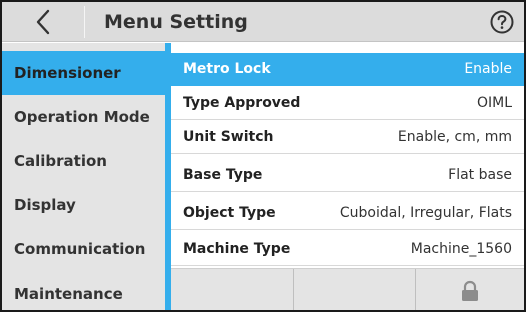 Image resolution: width=526 pixels, height=312 pixels. I want to click on softkey-1-button, so click(232, 289).